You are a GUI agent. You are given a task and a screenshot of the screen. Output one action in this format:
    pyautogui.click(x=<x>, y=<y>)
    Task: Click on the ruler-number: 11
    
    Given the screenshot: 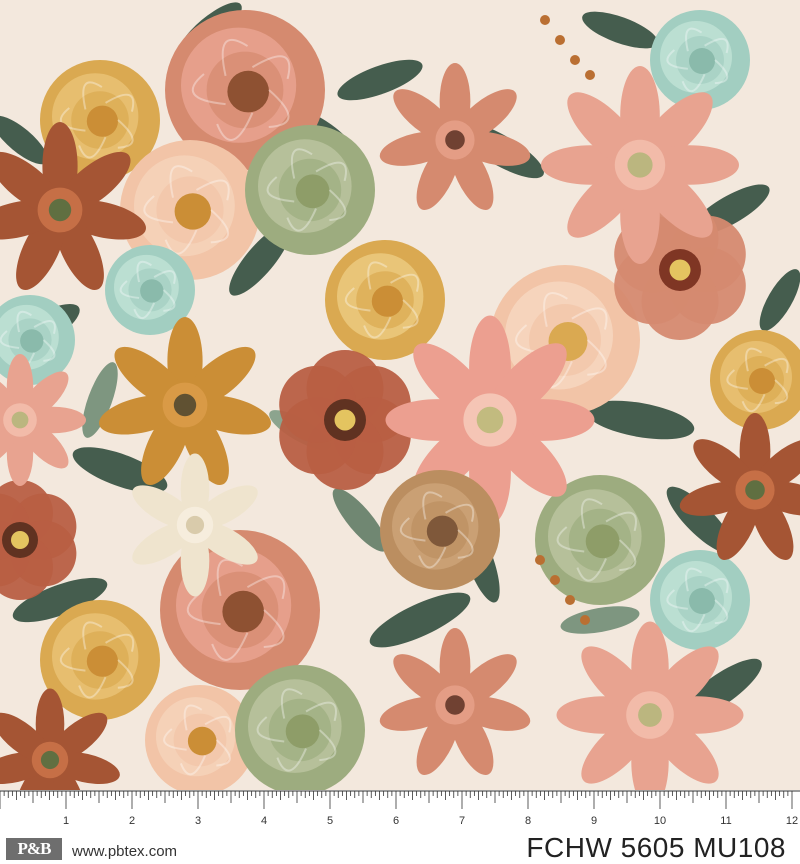 What is the action you would take?
    pyautogui.click(x=725, y=821)
    